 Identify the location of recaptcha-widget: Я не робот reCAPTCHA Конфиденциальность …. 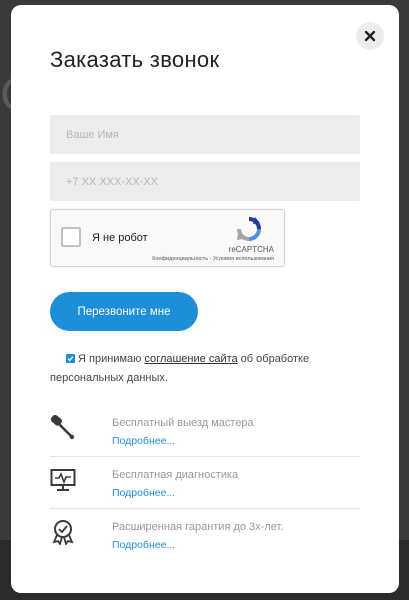
(167, 238).